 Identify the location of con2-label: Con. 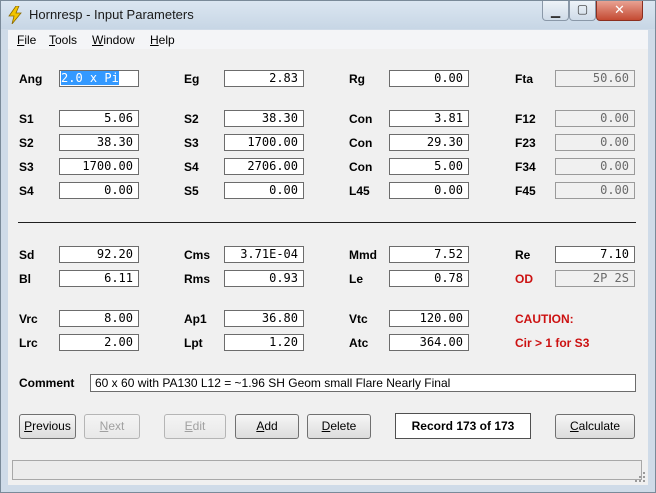
(361, 143).